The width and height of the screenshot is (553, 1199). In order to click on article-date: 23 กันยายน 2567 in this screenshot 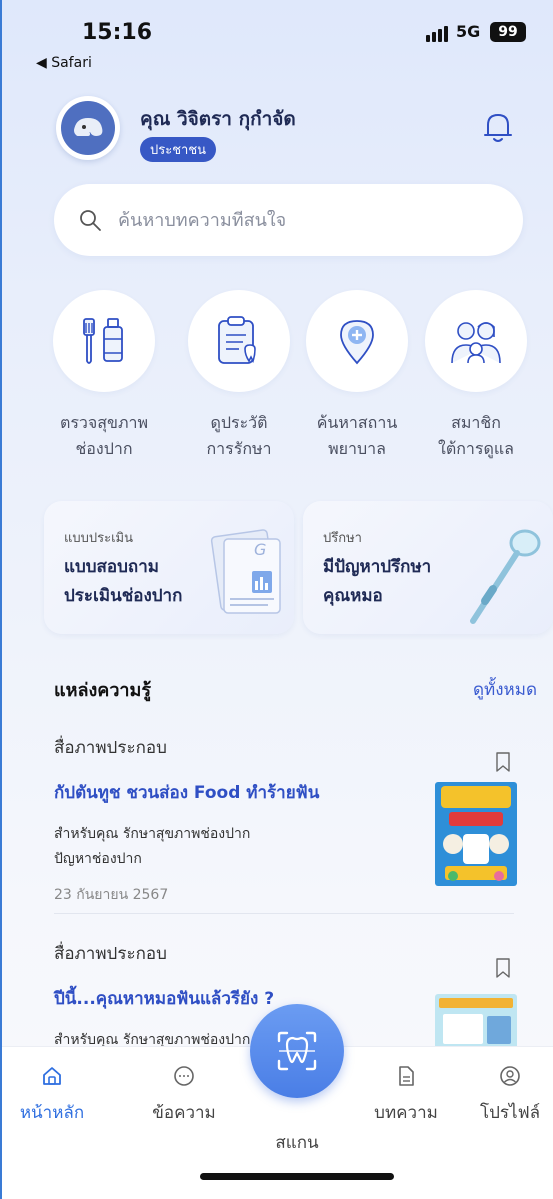, I will do `click(111, 895)`.